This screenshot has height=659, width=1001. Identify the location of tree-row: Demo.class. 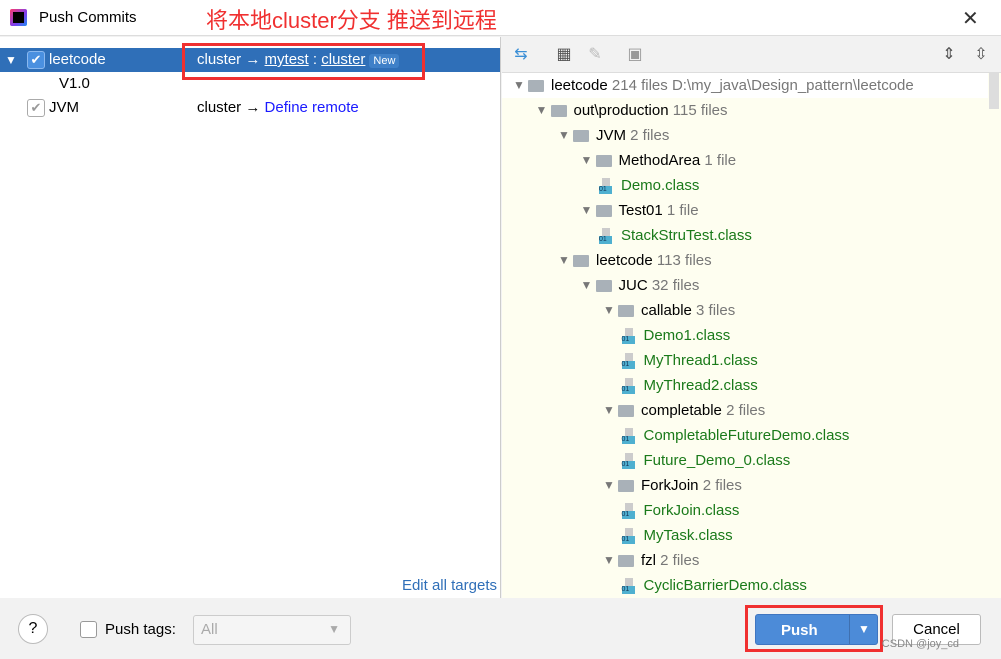
(745, 185).